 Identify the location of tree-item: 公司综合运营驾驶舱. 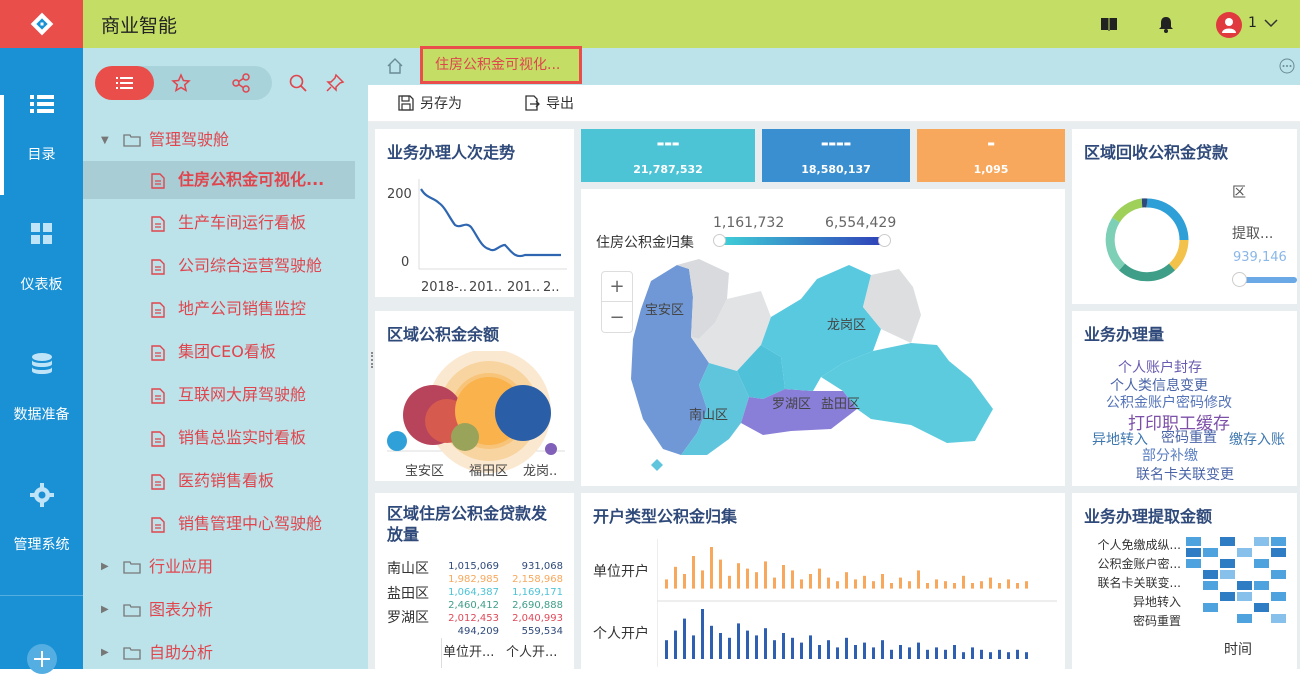
(219, 266).